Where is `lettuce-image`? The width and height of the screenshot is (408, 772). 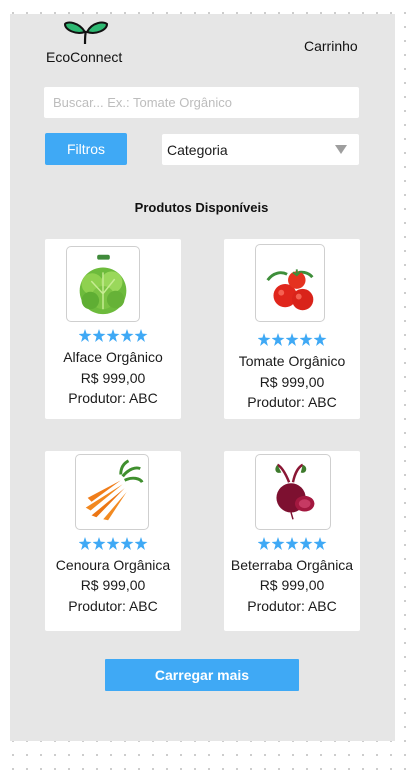
lettuce-image is located at coordinates (103, 284).